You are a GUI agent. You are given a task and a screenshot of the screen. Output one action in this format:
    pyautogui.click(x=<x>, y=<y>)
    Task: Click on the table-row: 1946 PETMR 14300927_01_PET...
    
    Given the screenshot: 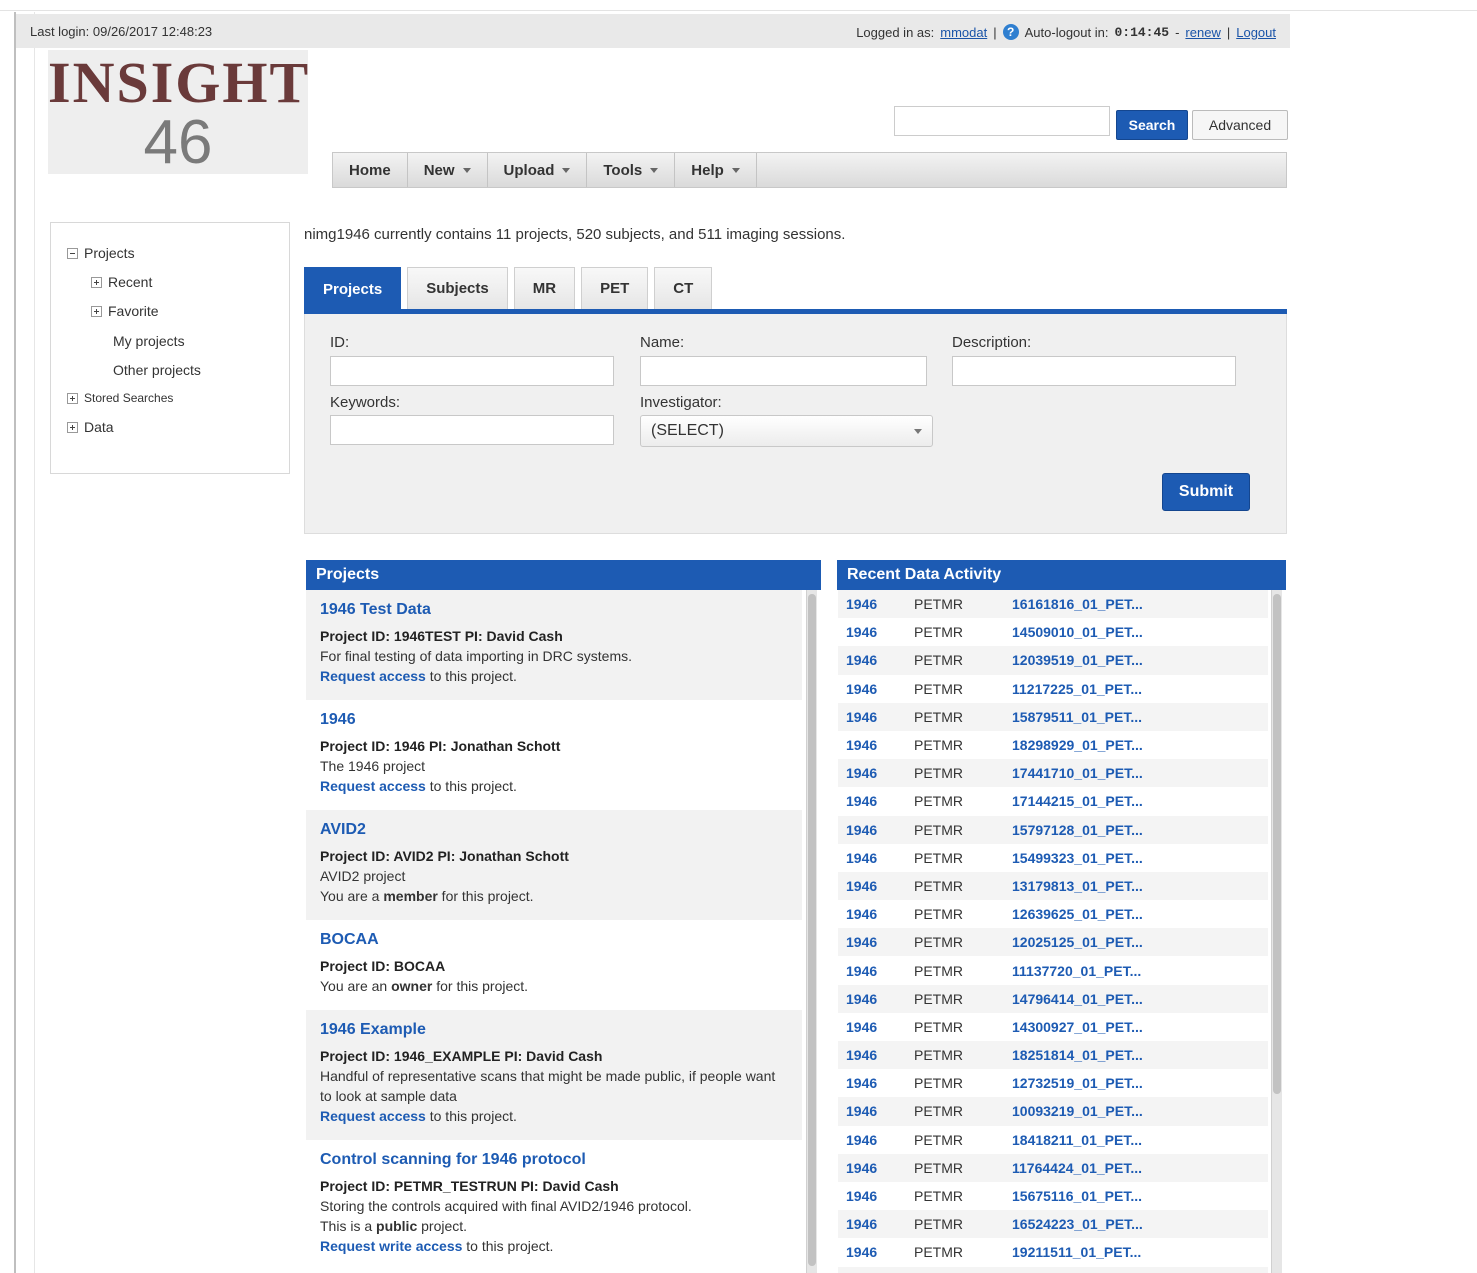 What is the action you would take?
    pyautogui.click(x=1053, y=1027)
    